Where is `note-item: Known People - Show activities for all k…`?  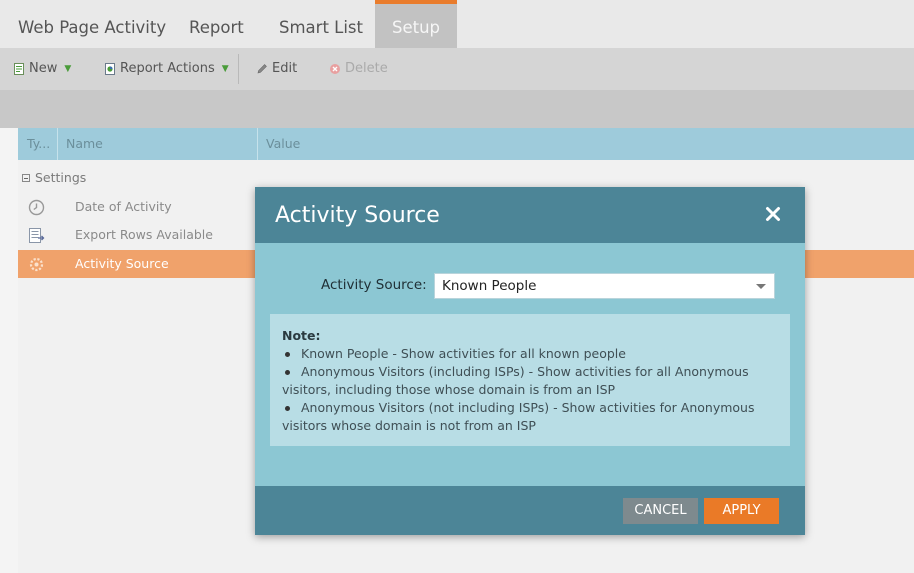
note-item: Known People - Show activities for all k… is located at coordinates (530, 354).